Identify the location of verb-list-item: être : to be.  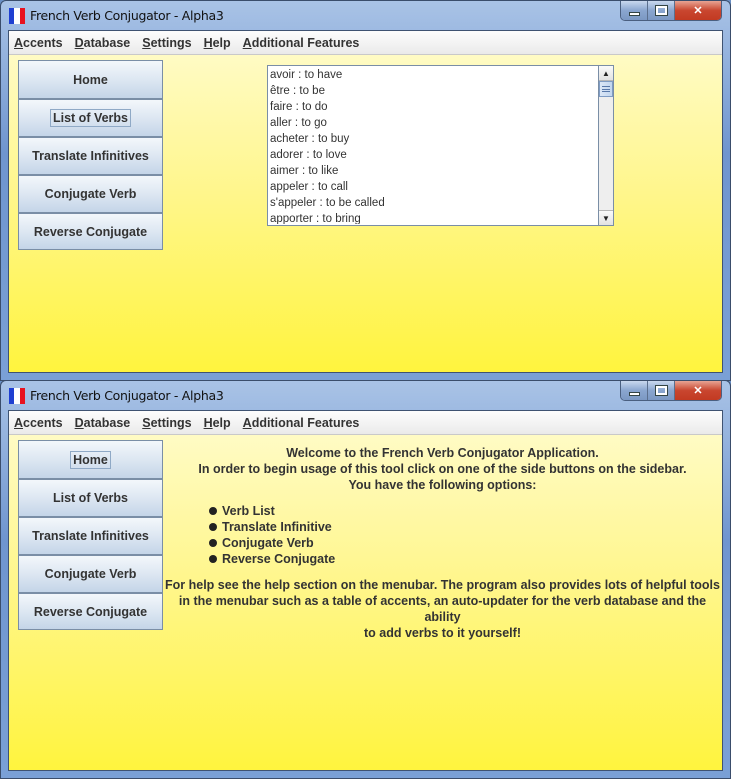
(433, 91).